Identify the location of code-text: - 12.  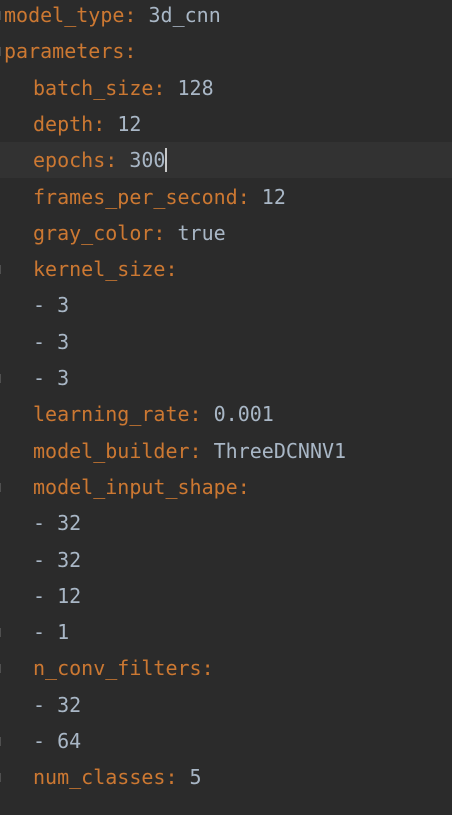
(57, 596).